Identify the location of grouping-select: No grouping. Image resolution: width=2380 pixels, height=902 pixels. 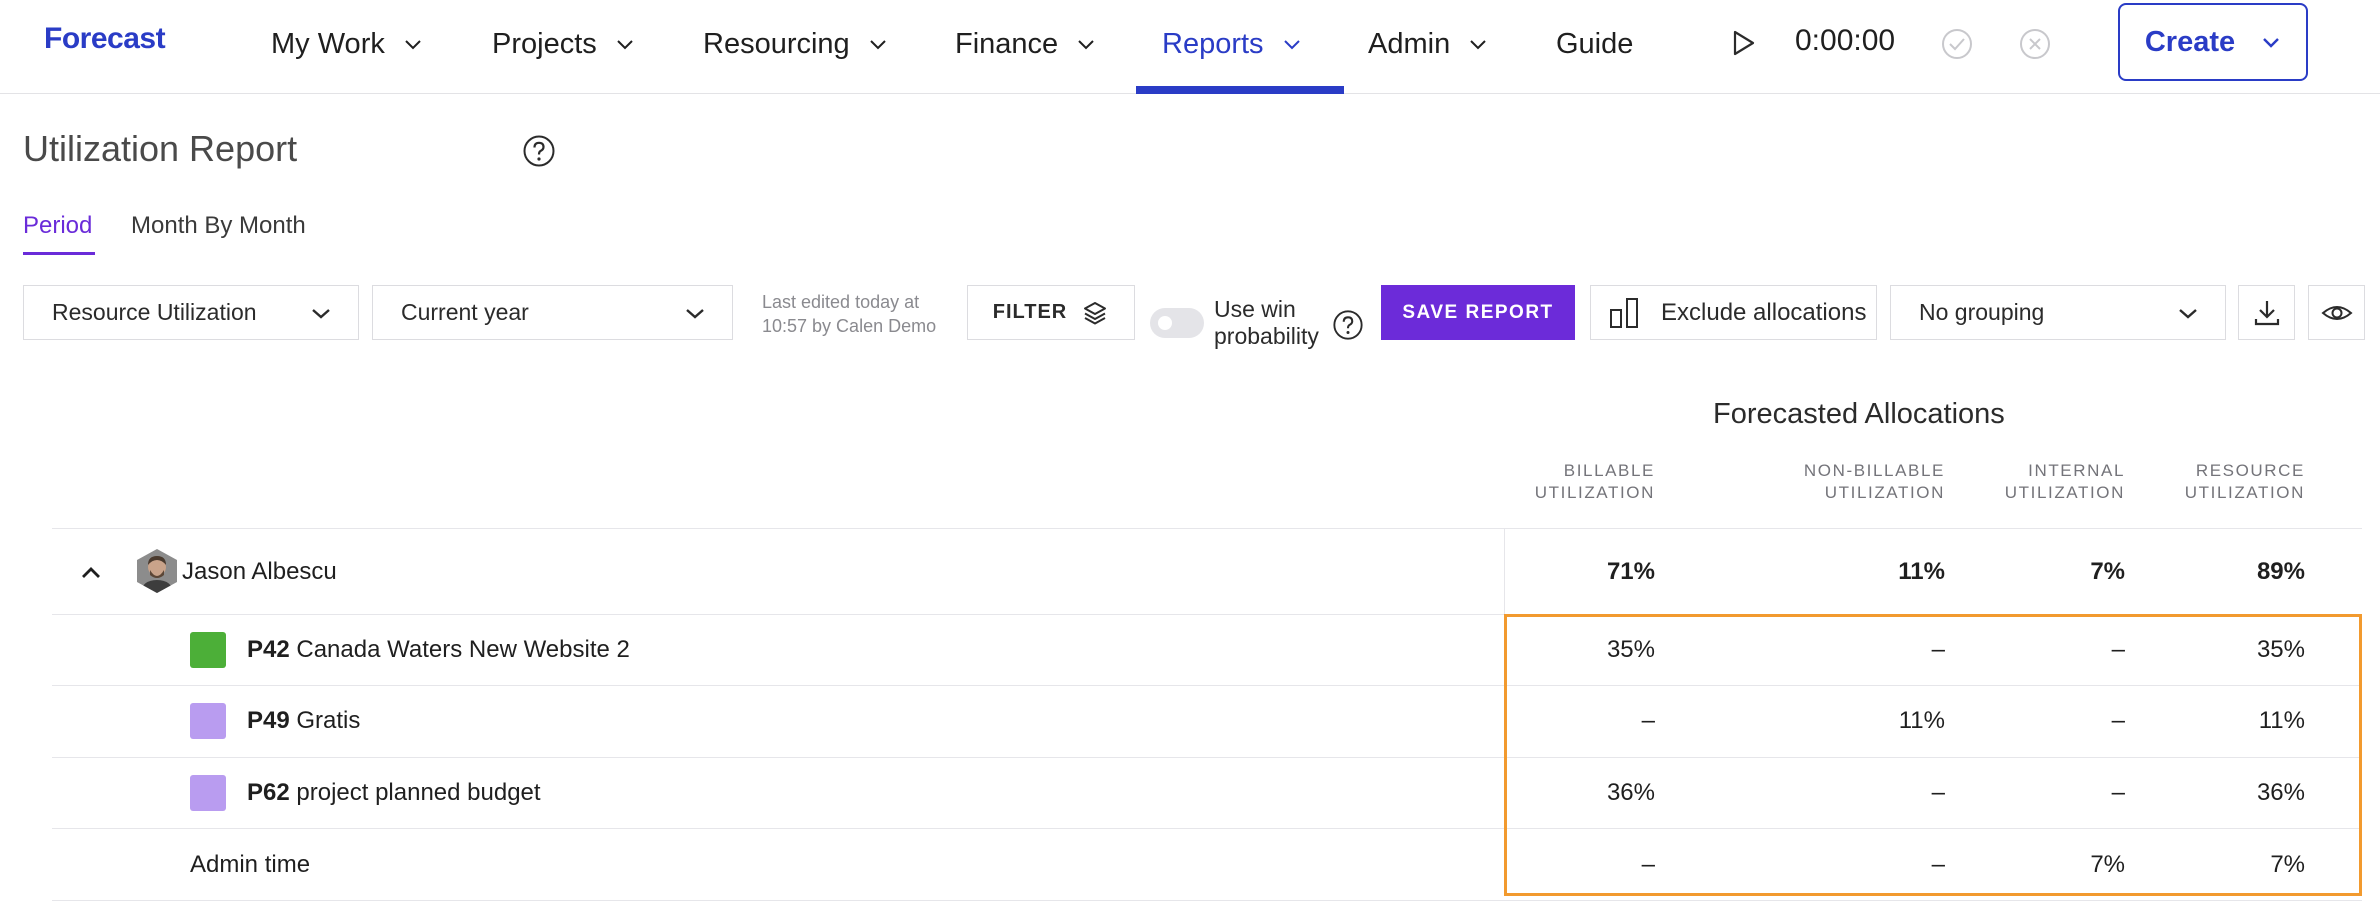
(2058, 312).